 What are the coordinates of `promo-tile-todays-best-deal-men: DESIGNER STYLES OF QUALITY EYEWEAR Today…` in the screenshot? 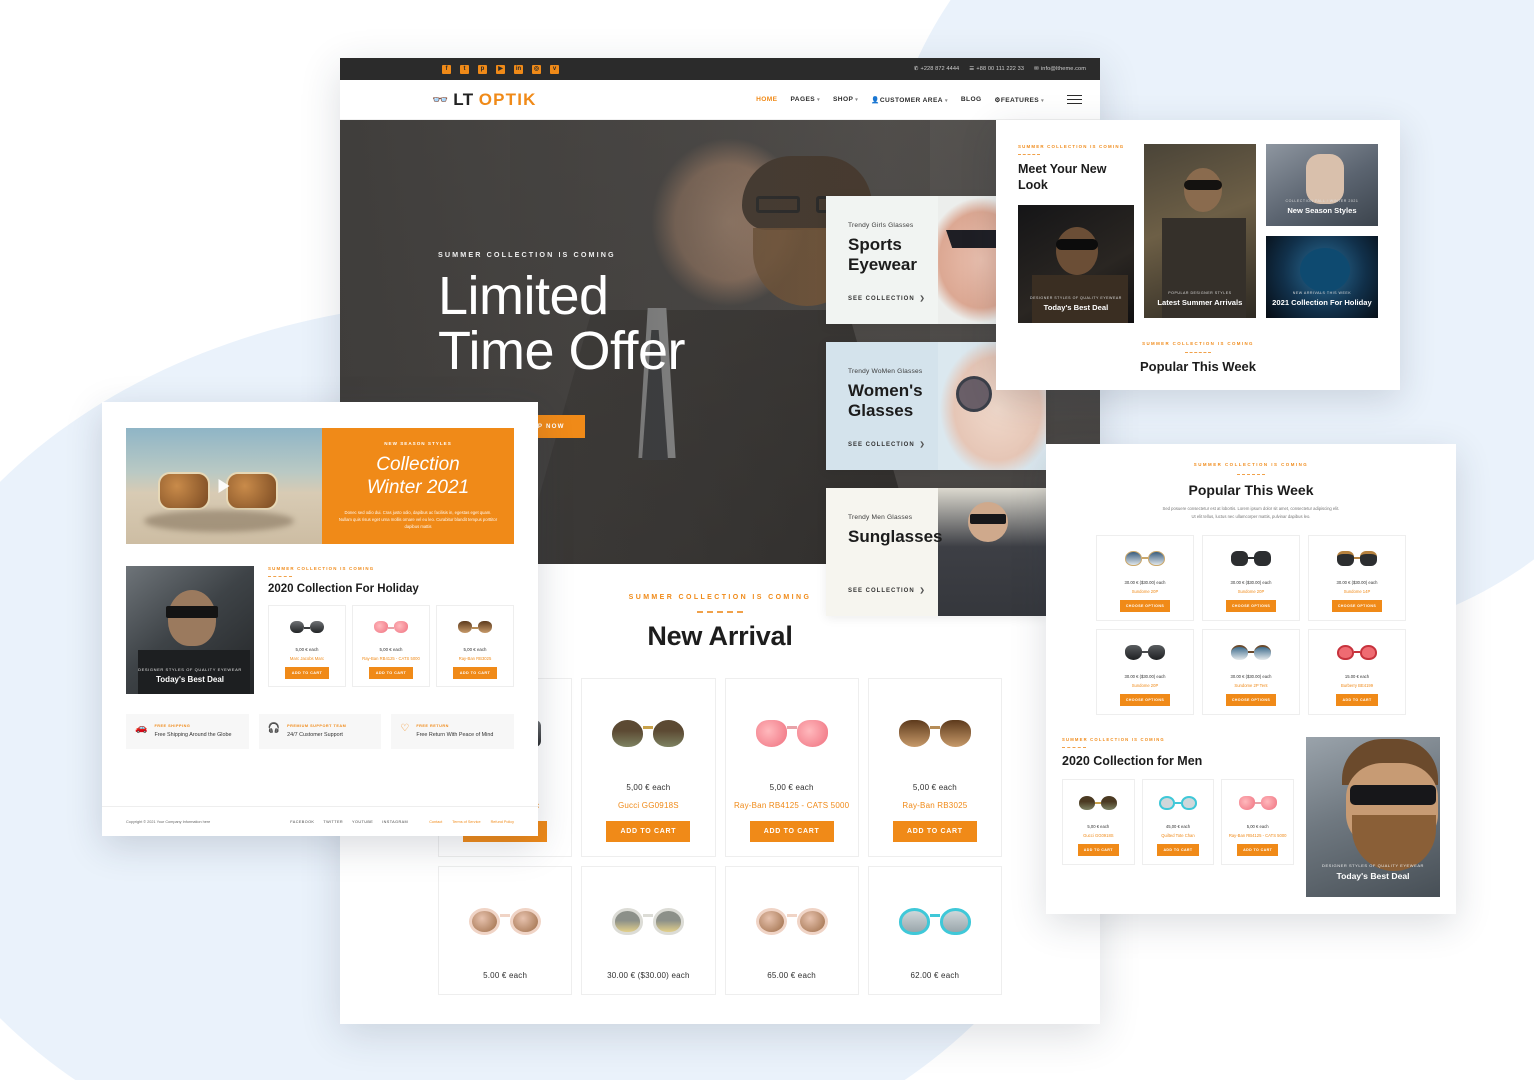 It's located at (1373, 816).